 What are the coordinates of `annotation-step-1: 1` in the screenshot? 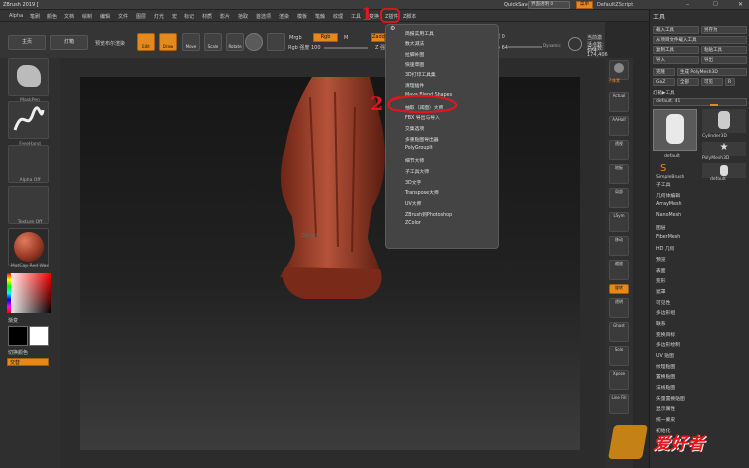 It's located at (367, 15).